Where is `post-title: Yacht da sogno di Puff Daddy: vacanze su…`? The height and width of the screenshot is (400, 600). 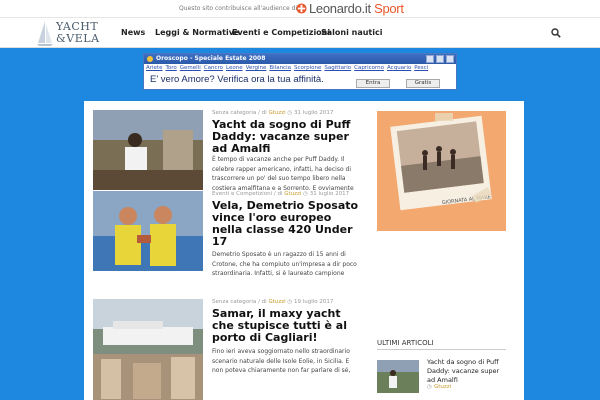
post-title: Yacht da sogno di Puff Daddy: vacanze su… is located at coordinates (287, 137).